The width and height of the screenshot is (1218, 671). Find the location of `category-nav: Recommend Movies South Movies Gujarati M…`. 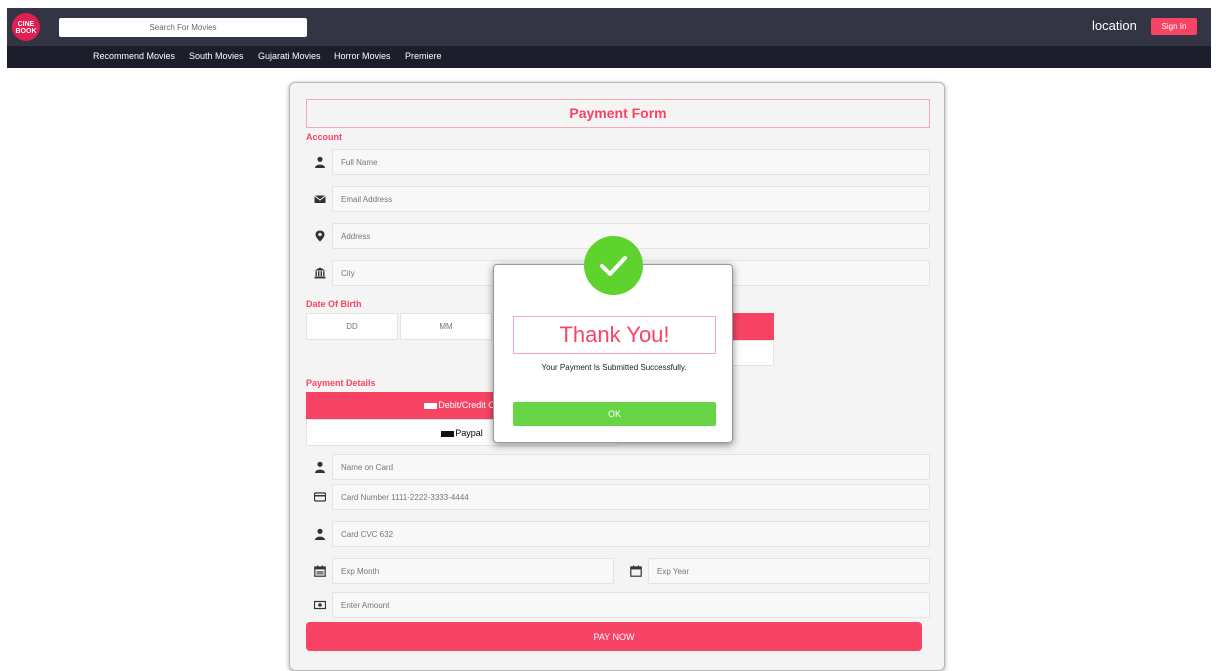

category-nav: Recommend Movies South Movies Gujarati M… is located at coordinates (609, 57).